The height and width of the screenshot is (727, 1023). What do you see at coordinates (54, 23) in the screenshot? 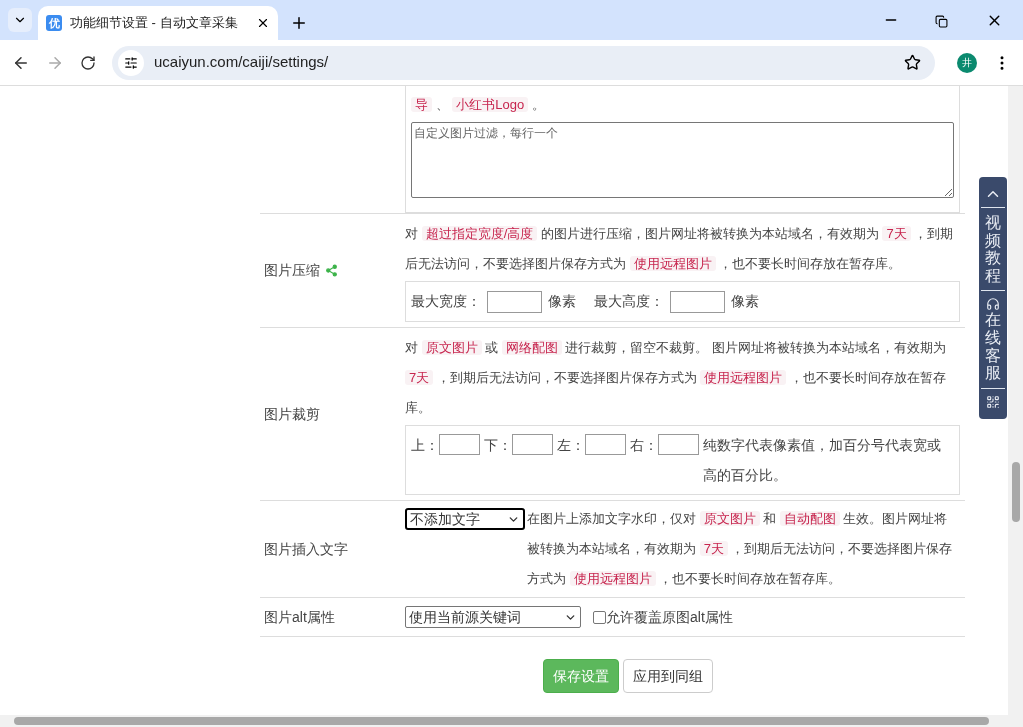
I see `tab-favicon: 优` at bounding box center [54, 23].